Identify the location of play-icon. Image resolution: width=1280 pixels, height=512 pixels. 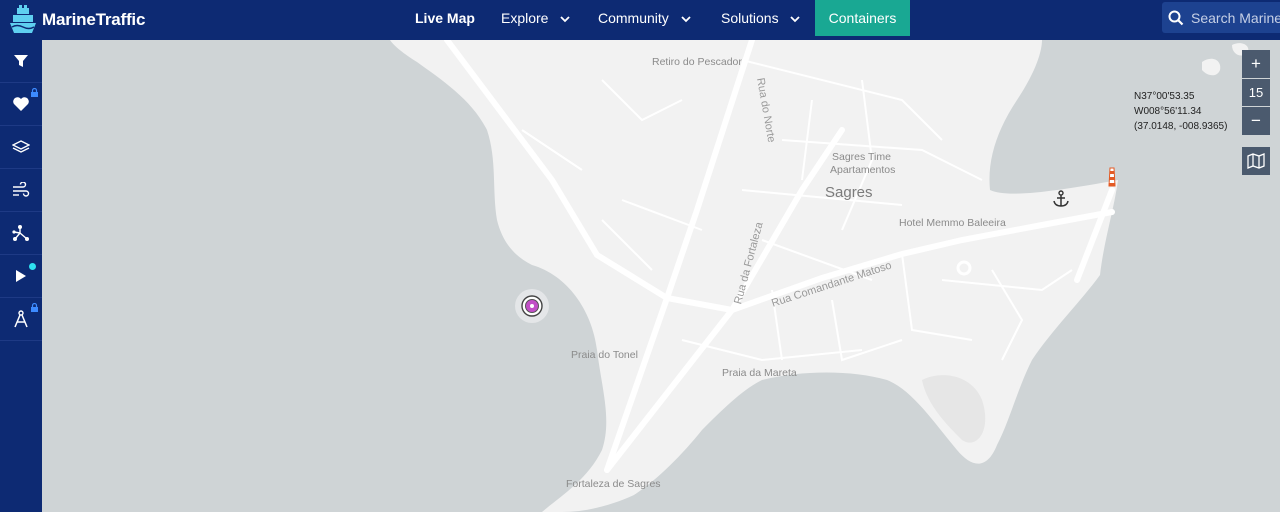
(21, 276).